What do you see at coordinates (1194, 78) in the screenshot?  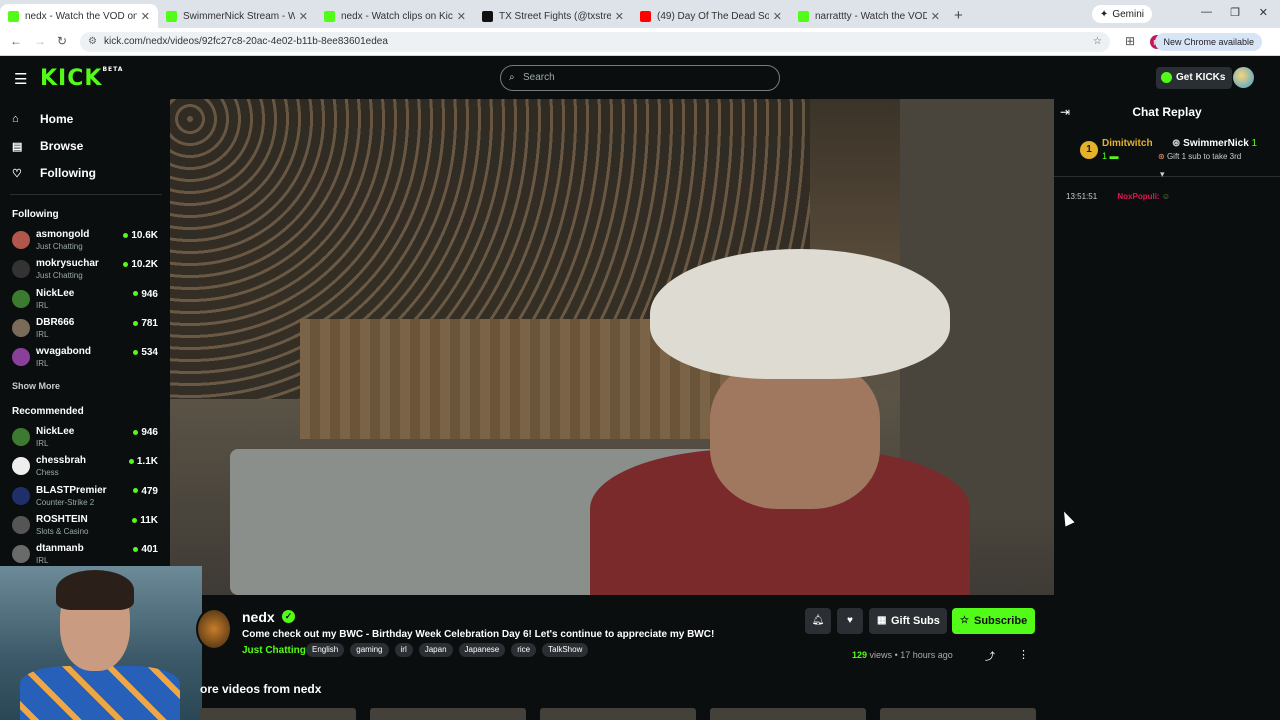 I see `get-kicks-button: Get KICKs` at bounding box center [1194, 78].